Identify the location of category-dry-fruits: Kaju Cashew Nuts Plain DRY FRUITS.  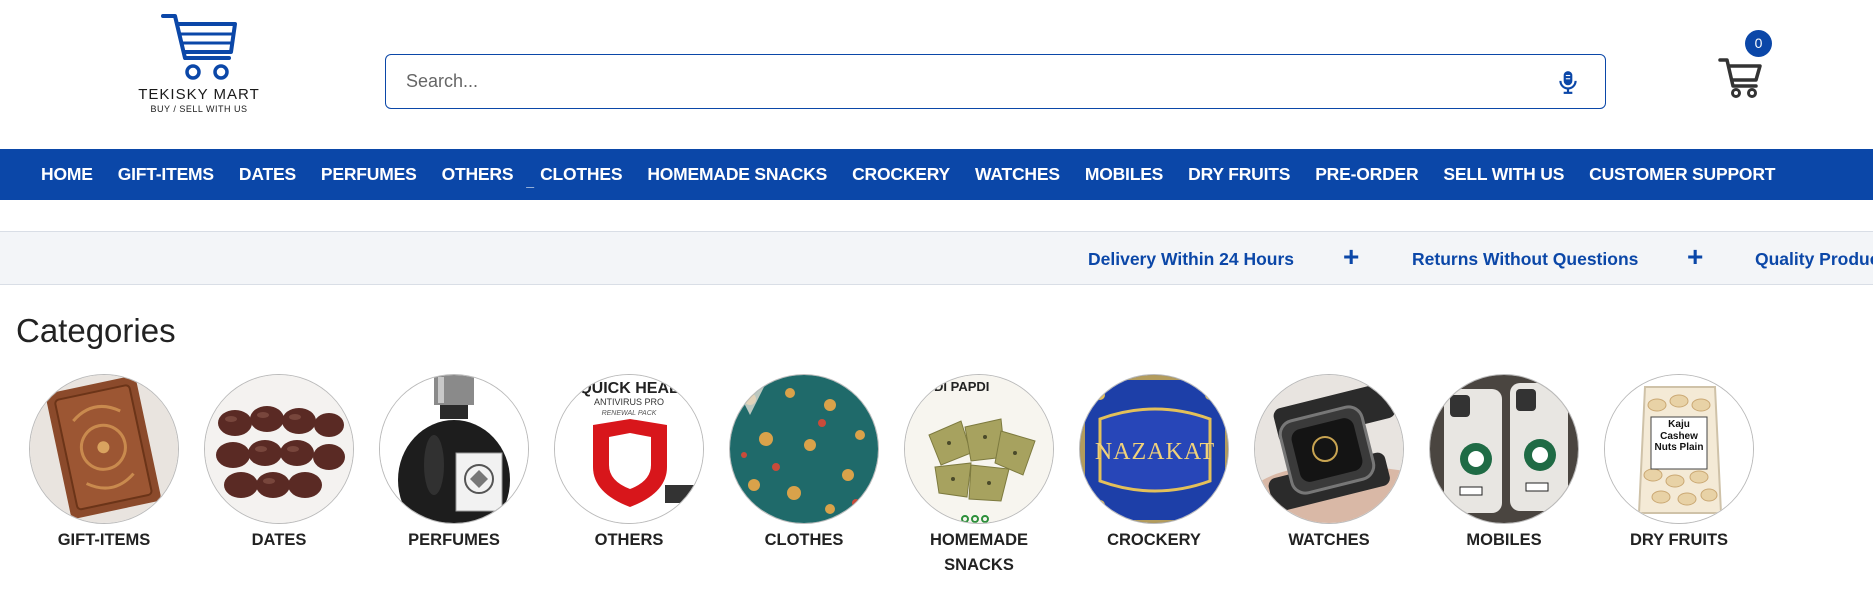
(1679, 463).